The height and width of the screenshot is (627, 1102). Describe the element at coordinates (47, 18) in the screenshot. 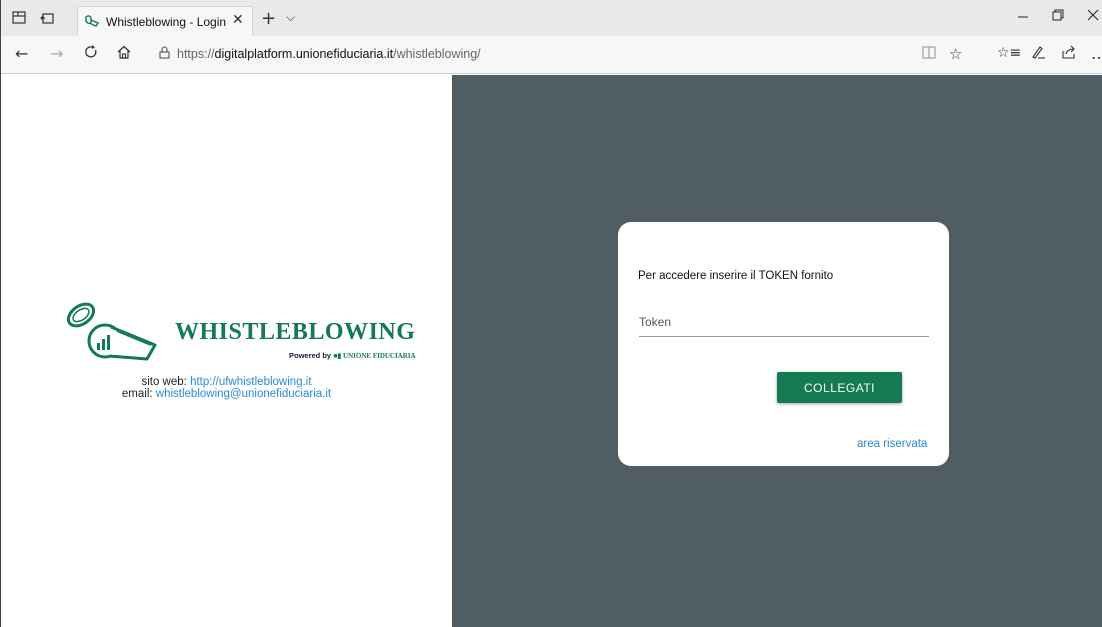

I see `set-tabs-aside-icon` at that location.